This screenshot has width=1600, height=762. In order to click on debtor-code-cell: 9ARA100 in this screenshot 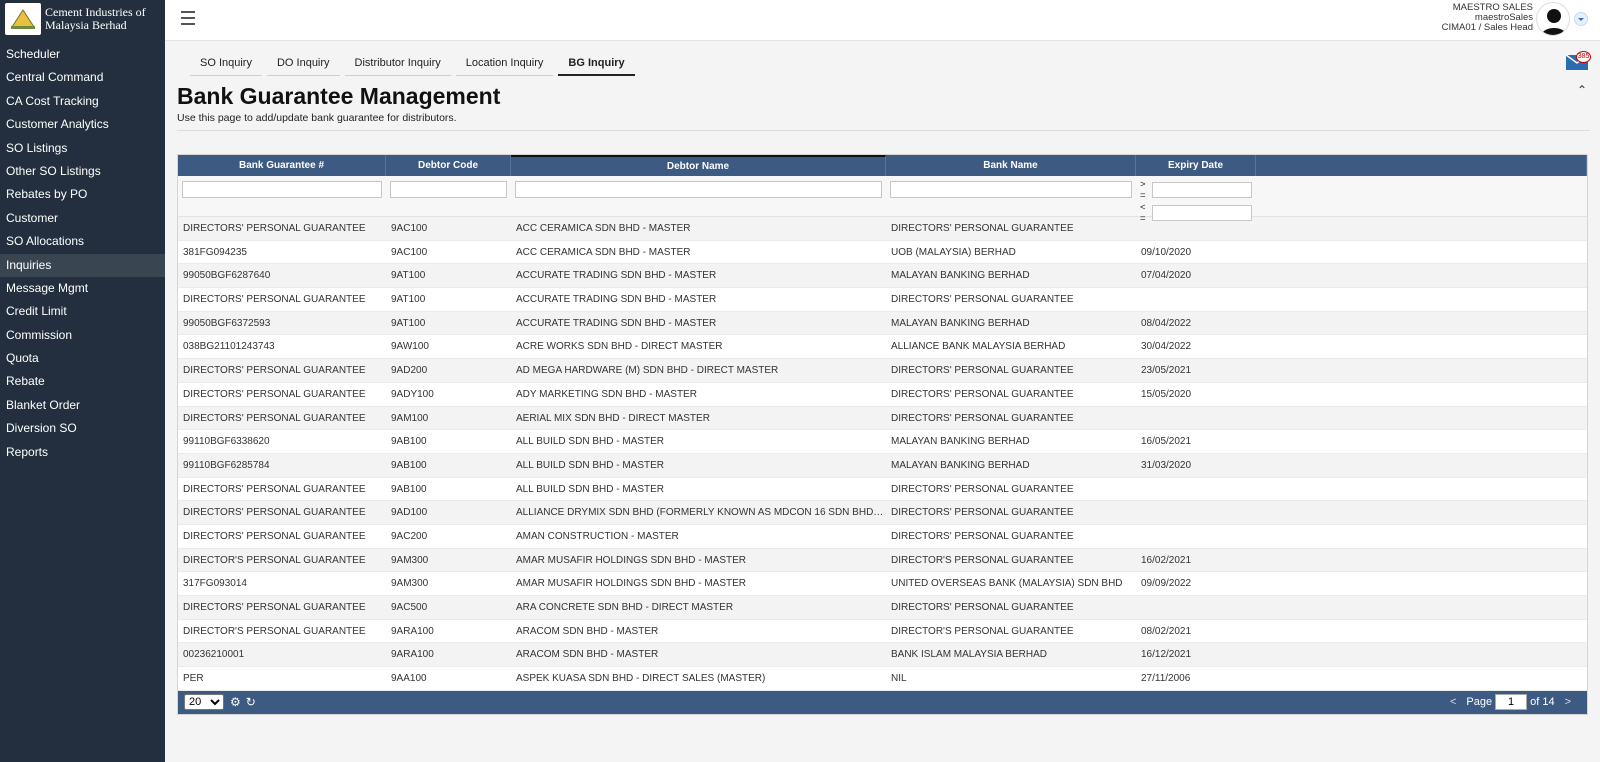, I will do `click(412, 631)`.